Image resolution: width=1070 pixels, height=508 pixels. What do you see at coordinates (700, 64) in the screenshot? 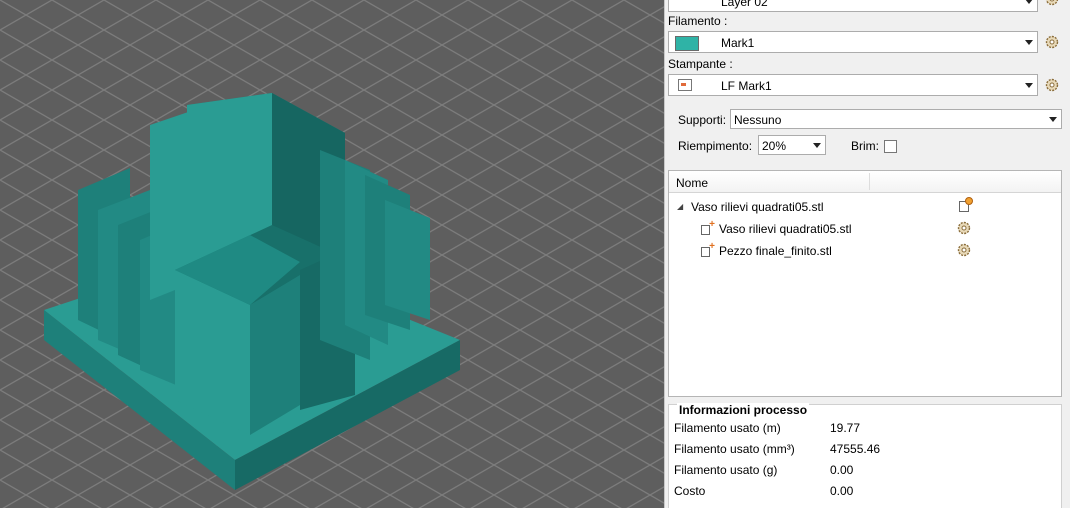
I see `printer-label: Stampante :` at bounding box center [700, 64].